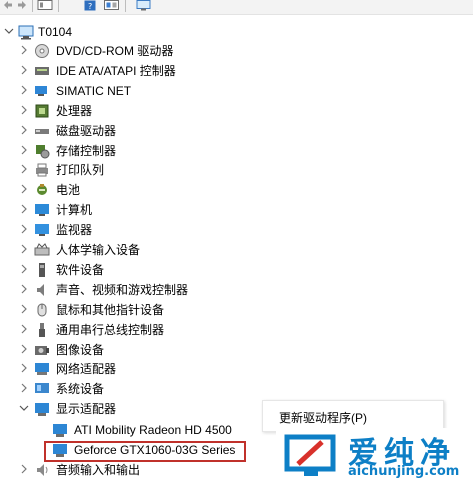  I want to click on tree-item-label: 磁盘驱动器, so click(86, 131).